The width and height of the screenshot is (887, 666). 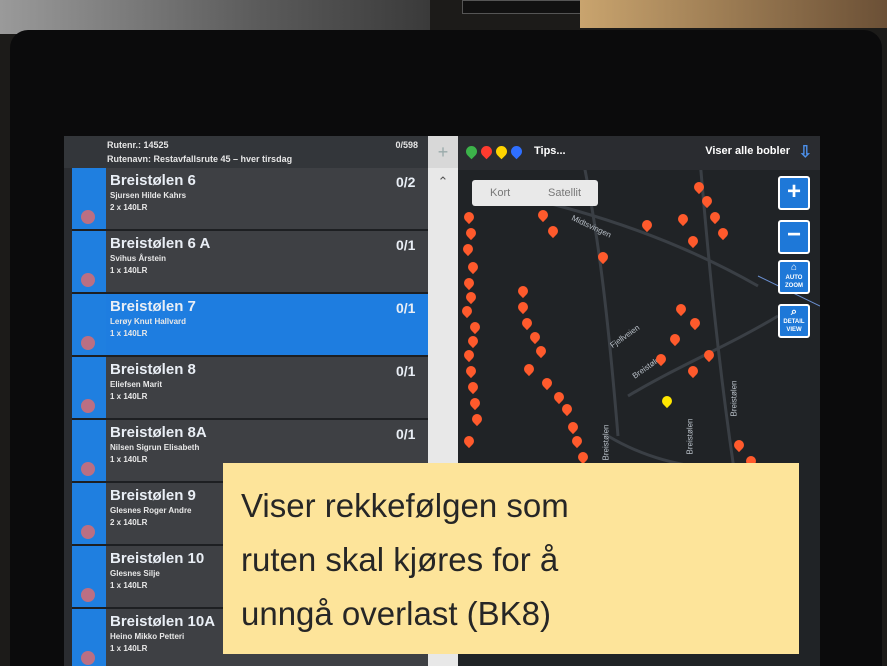 What do you see at coordinates (250, 262) in the screenshot?
I see `stop-list-item: Breistølen 6 A Svihus Årstein 1 x 140LR 0/1` at bounding box center [250, 262].